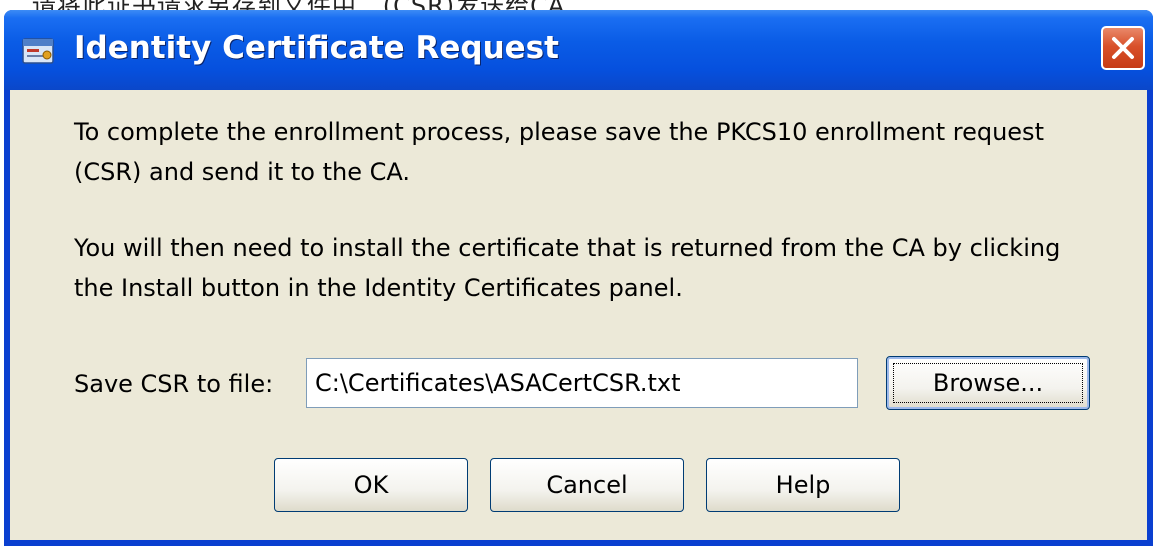 This screenshot has height=549, width=1153. I want to click on close-x-icon, so click(1123, 48).